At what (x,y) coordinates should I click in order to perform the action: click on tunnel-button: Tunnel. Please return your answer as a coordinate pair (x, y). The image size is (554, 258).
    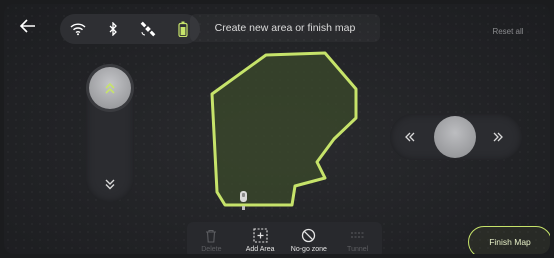
    Looking at the image, I should click on (358, 240).